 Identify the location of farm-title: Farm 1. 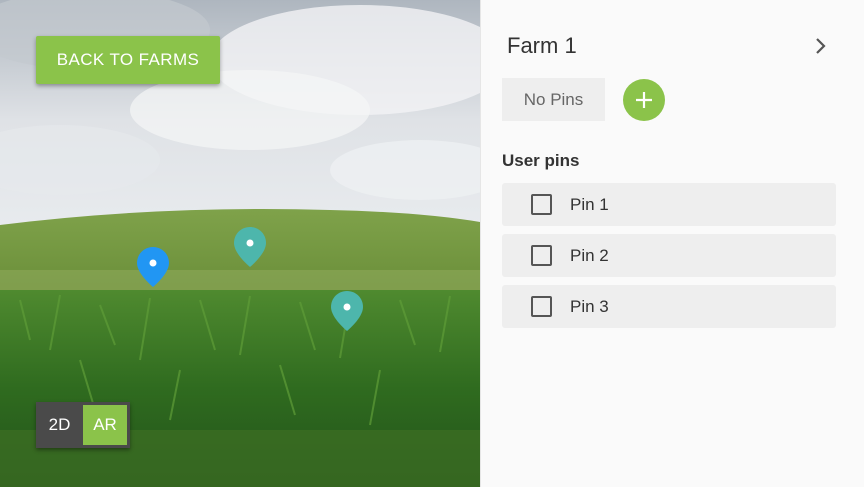
(542, 45).